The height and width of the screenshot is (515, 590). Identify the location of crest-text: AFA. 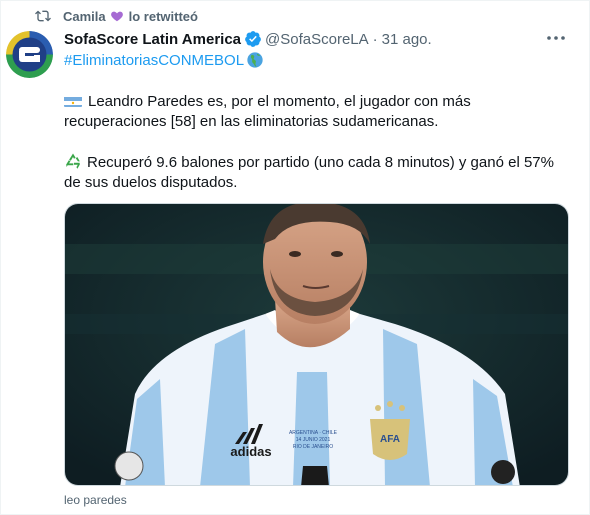
(390, 439).